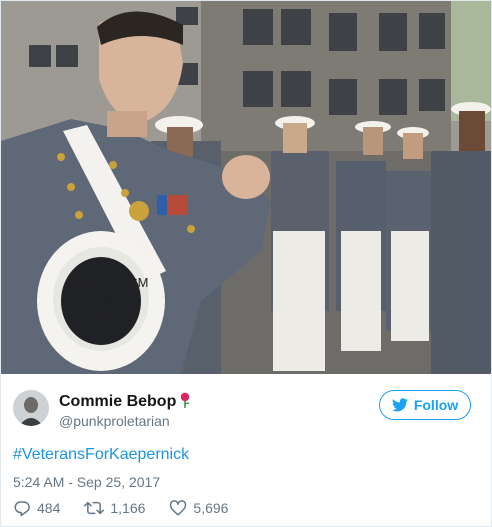  Describe the element at coordinates (128, 508) in the screenshot. I see `retweet-count: 1,166` at that location.